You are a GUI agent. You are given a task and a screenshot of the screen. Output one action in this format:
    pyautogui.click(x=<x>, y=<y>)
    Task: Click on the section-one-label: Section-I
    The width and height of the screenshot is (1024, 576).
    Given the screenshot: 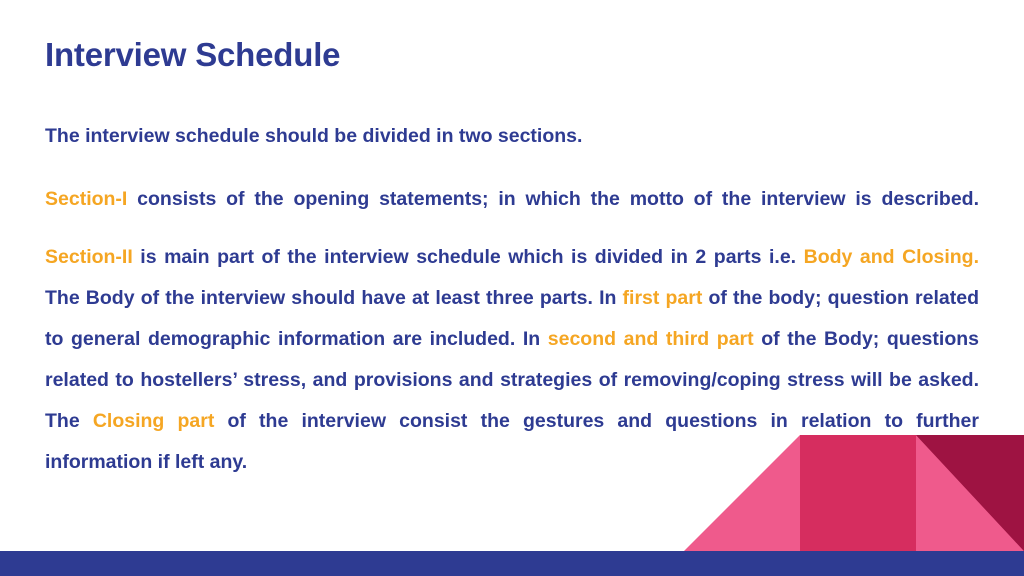 What is the action you would take?
    pyautogui.click(x=86, y=198)
    